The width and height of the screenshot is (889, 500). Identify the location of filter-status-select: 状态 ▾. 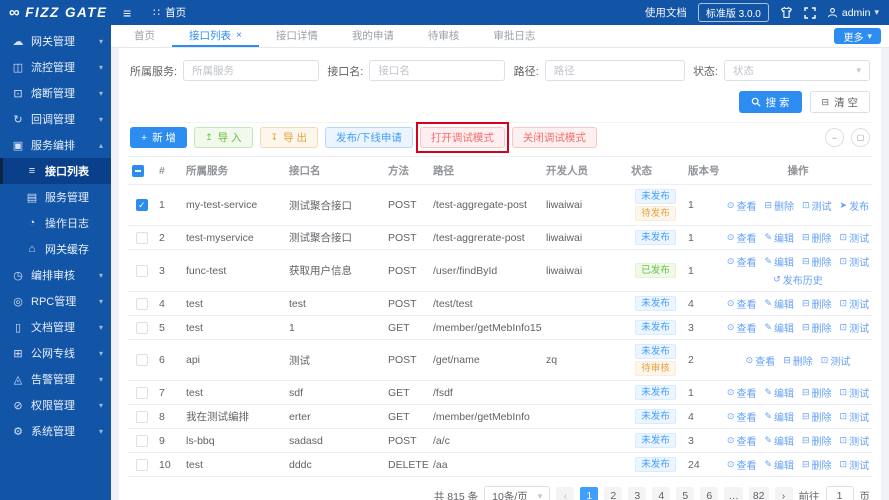
(797, 70).